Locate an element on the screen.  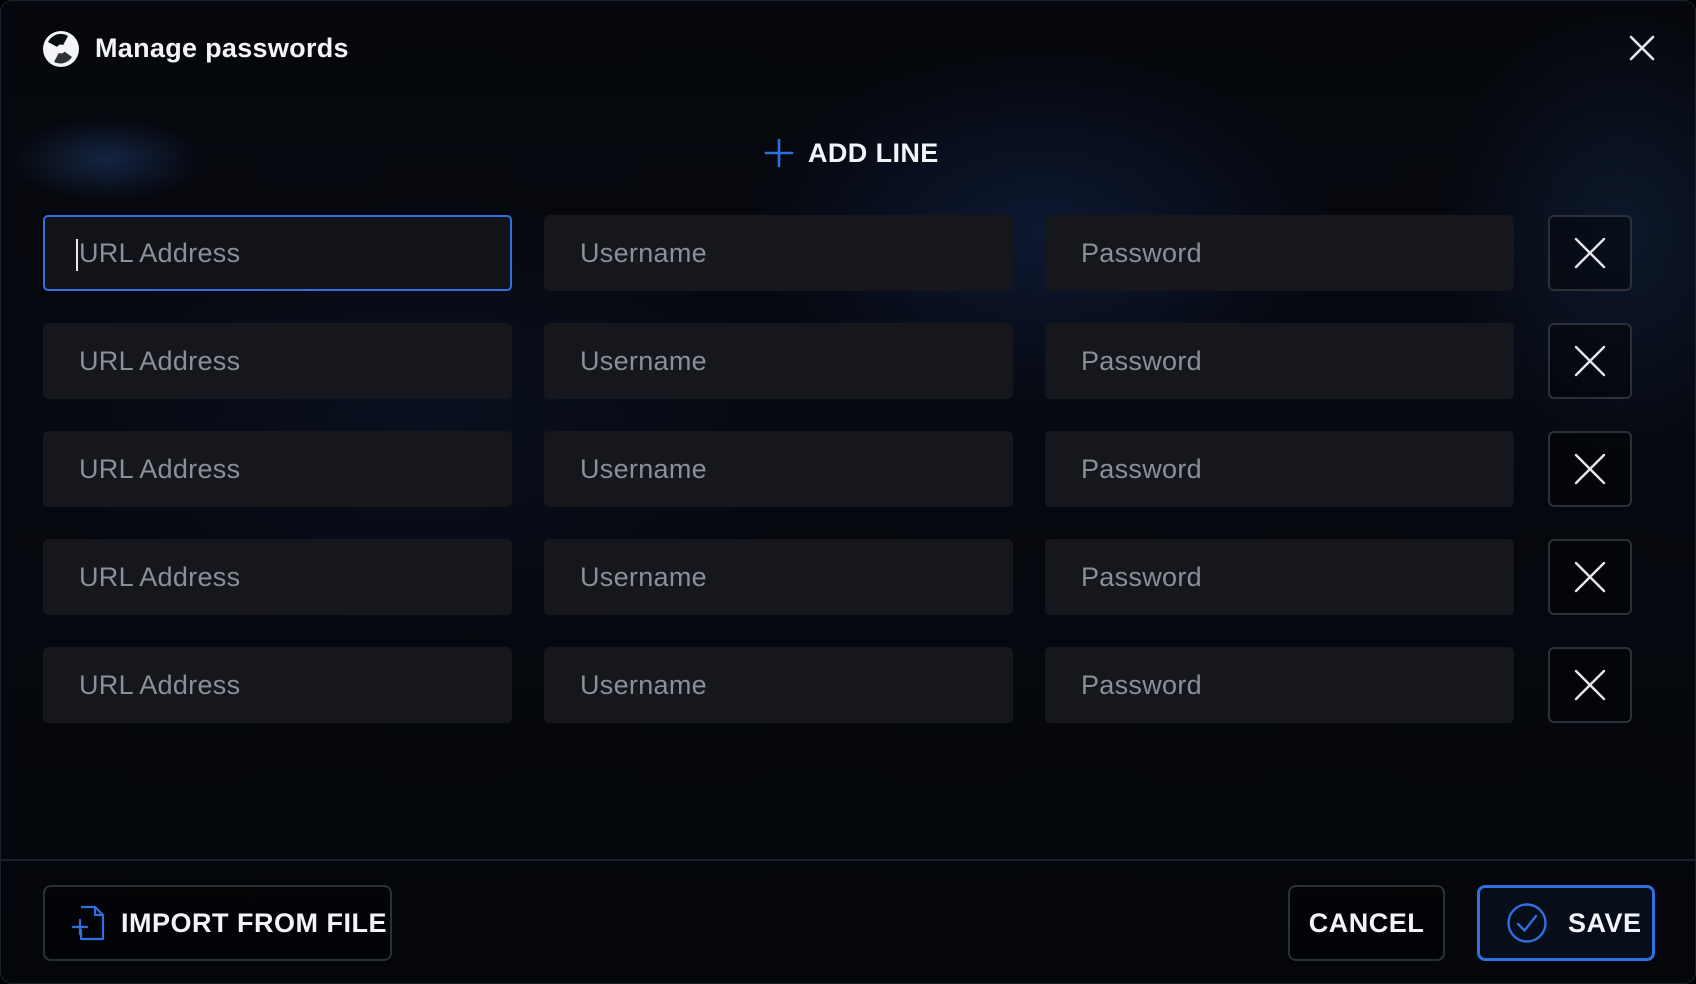
import-from-file-label: IMPORT FROM FILE is located at coordinates (254, 922).